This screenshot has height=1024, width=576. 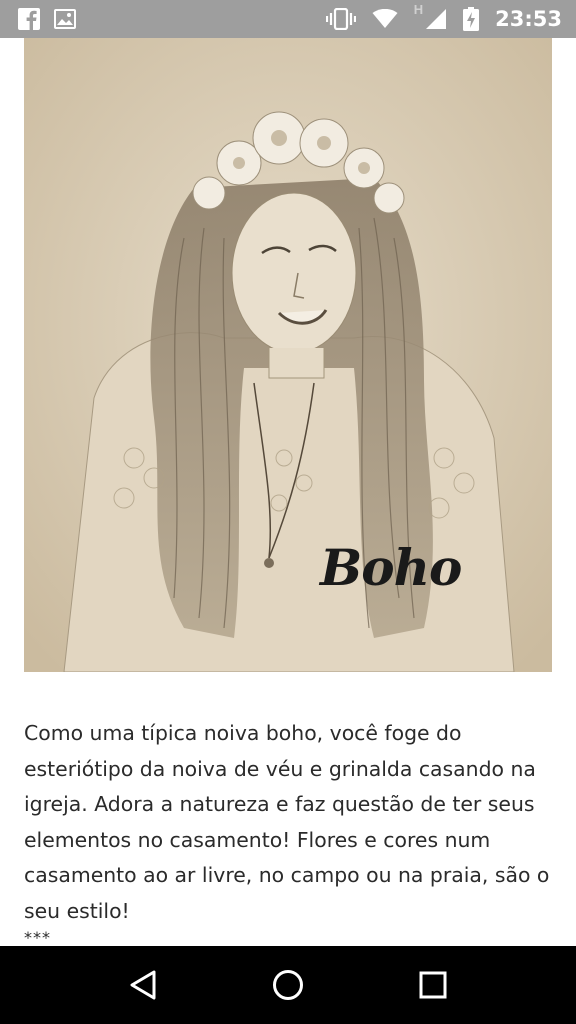 What do you see at coordinates (436, 19) in the screenshot?
I see `signal-icon` at bounding box center [436, 19].